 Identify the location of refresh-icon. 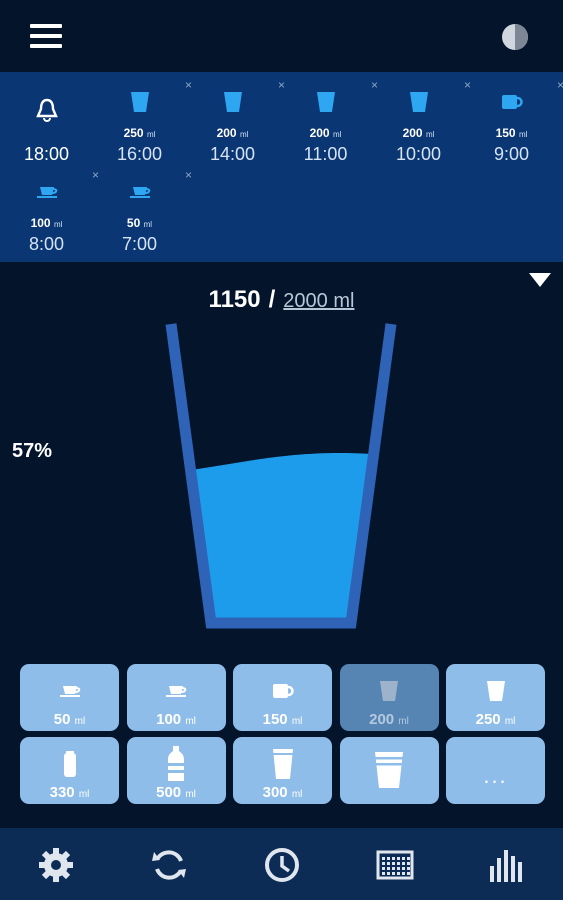
(169, 865).